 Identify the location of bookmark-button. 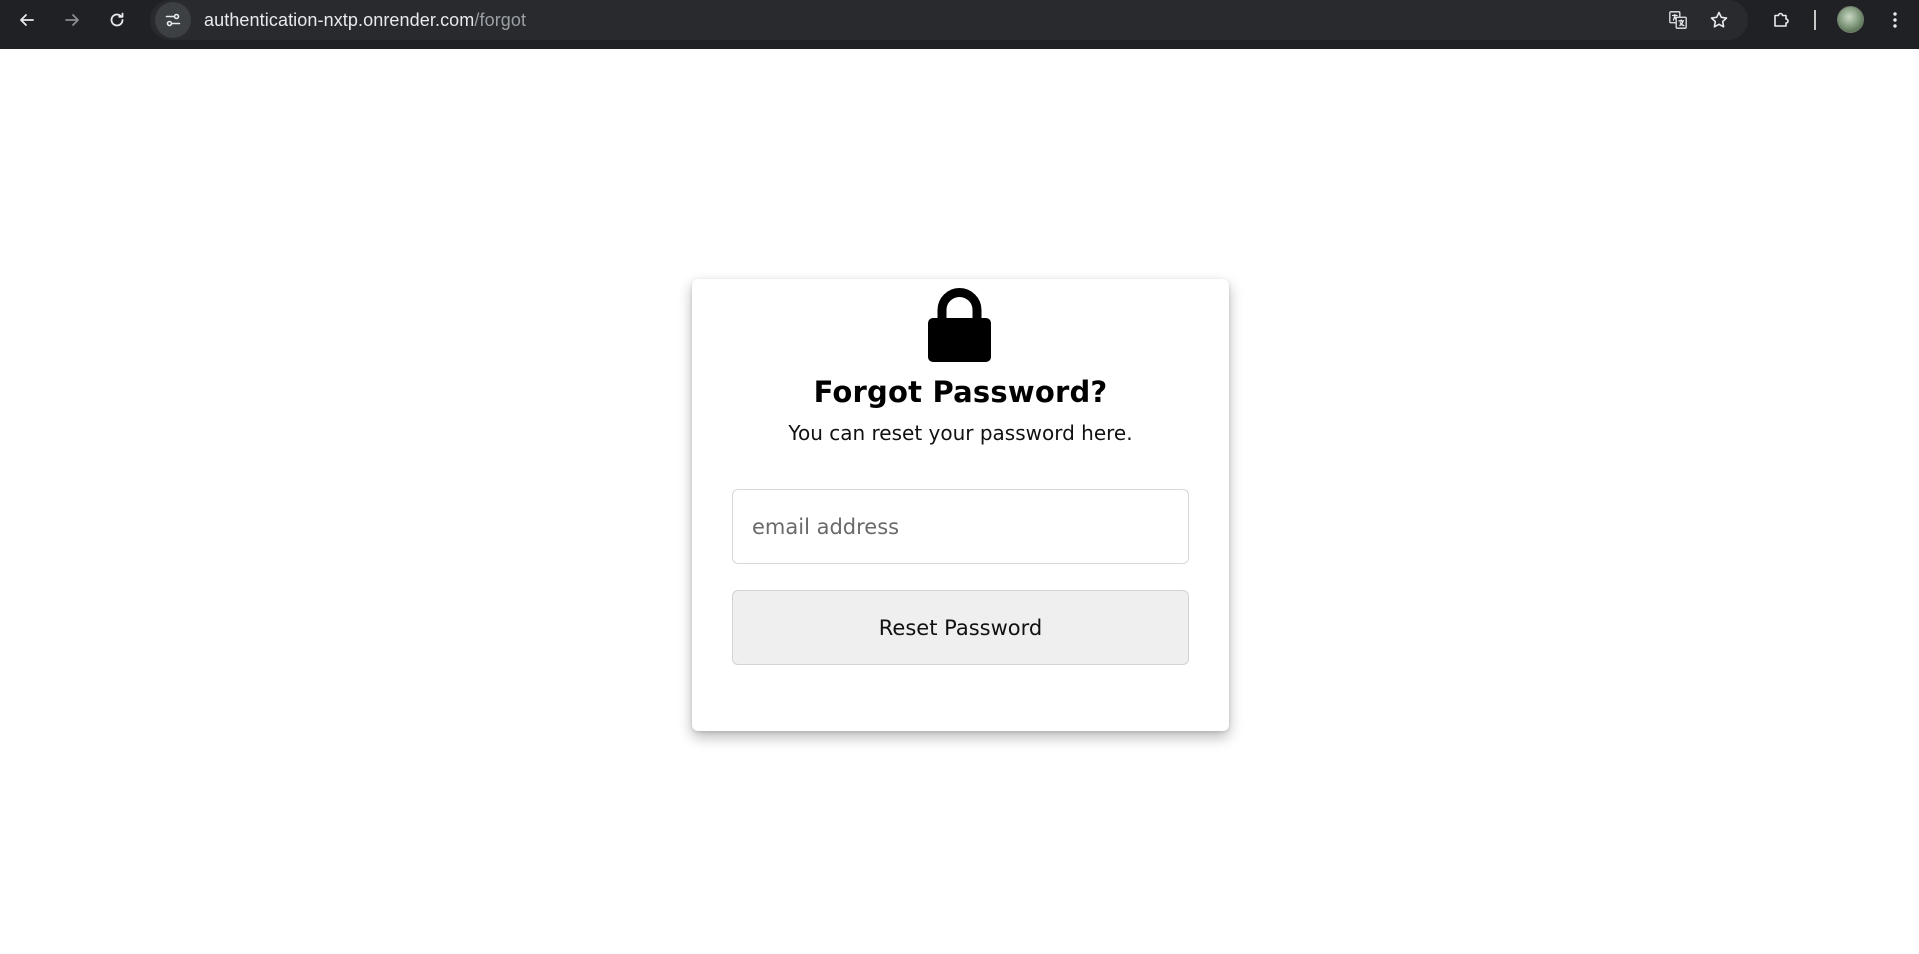
(1719, 20).